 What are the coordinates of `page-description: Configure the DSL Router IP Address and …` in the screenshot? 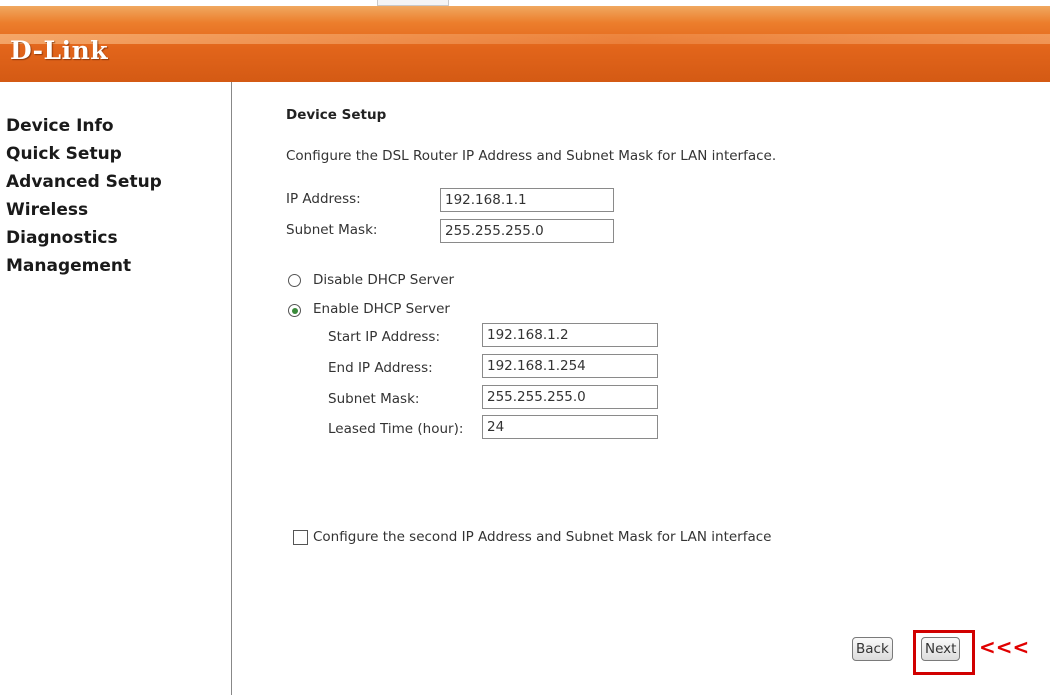 It's located at (531, 156).